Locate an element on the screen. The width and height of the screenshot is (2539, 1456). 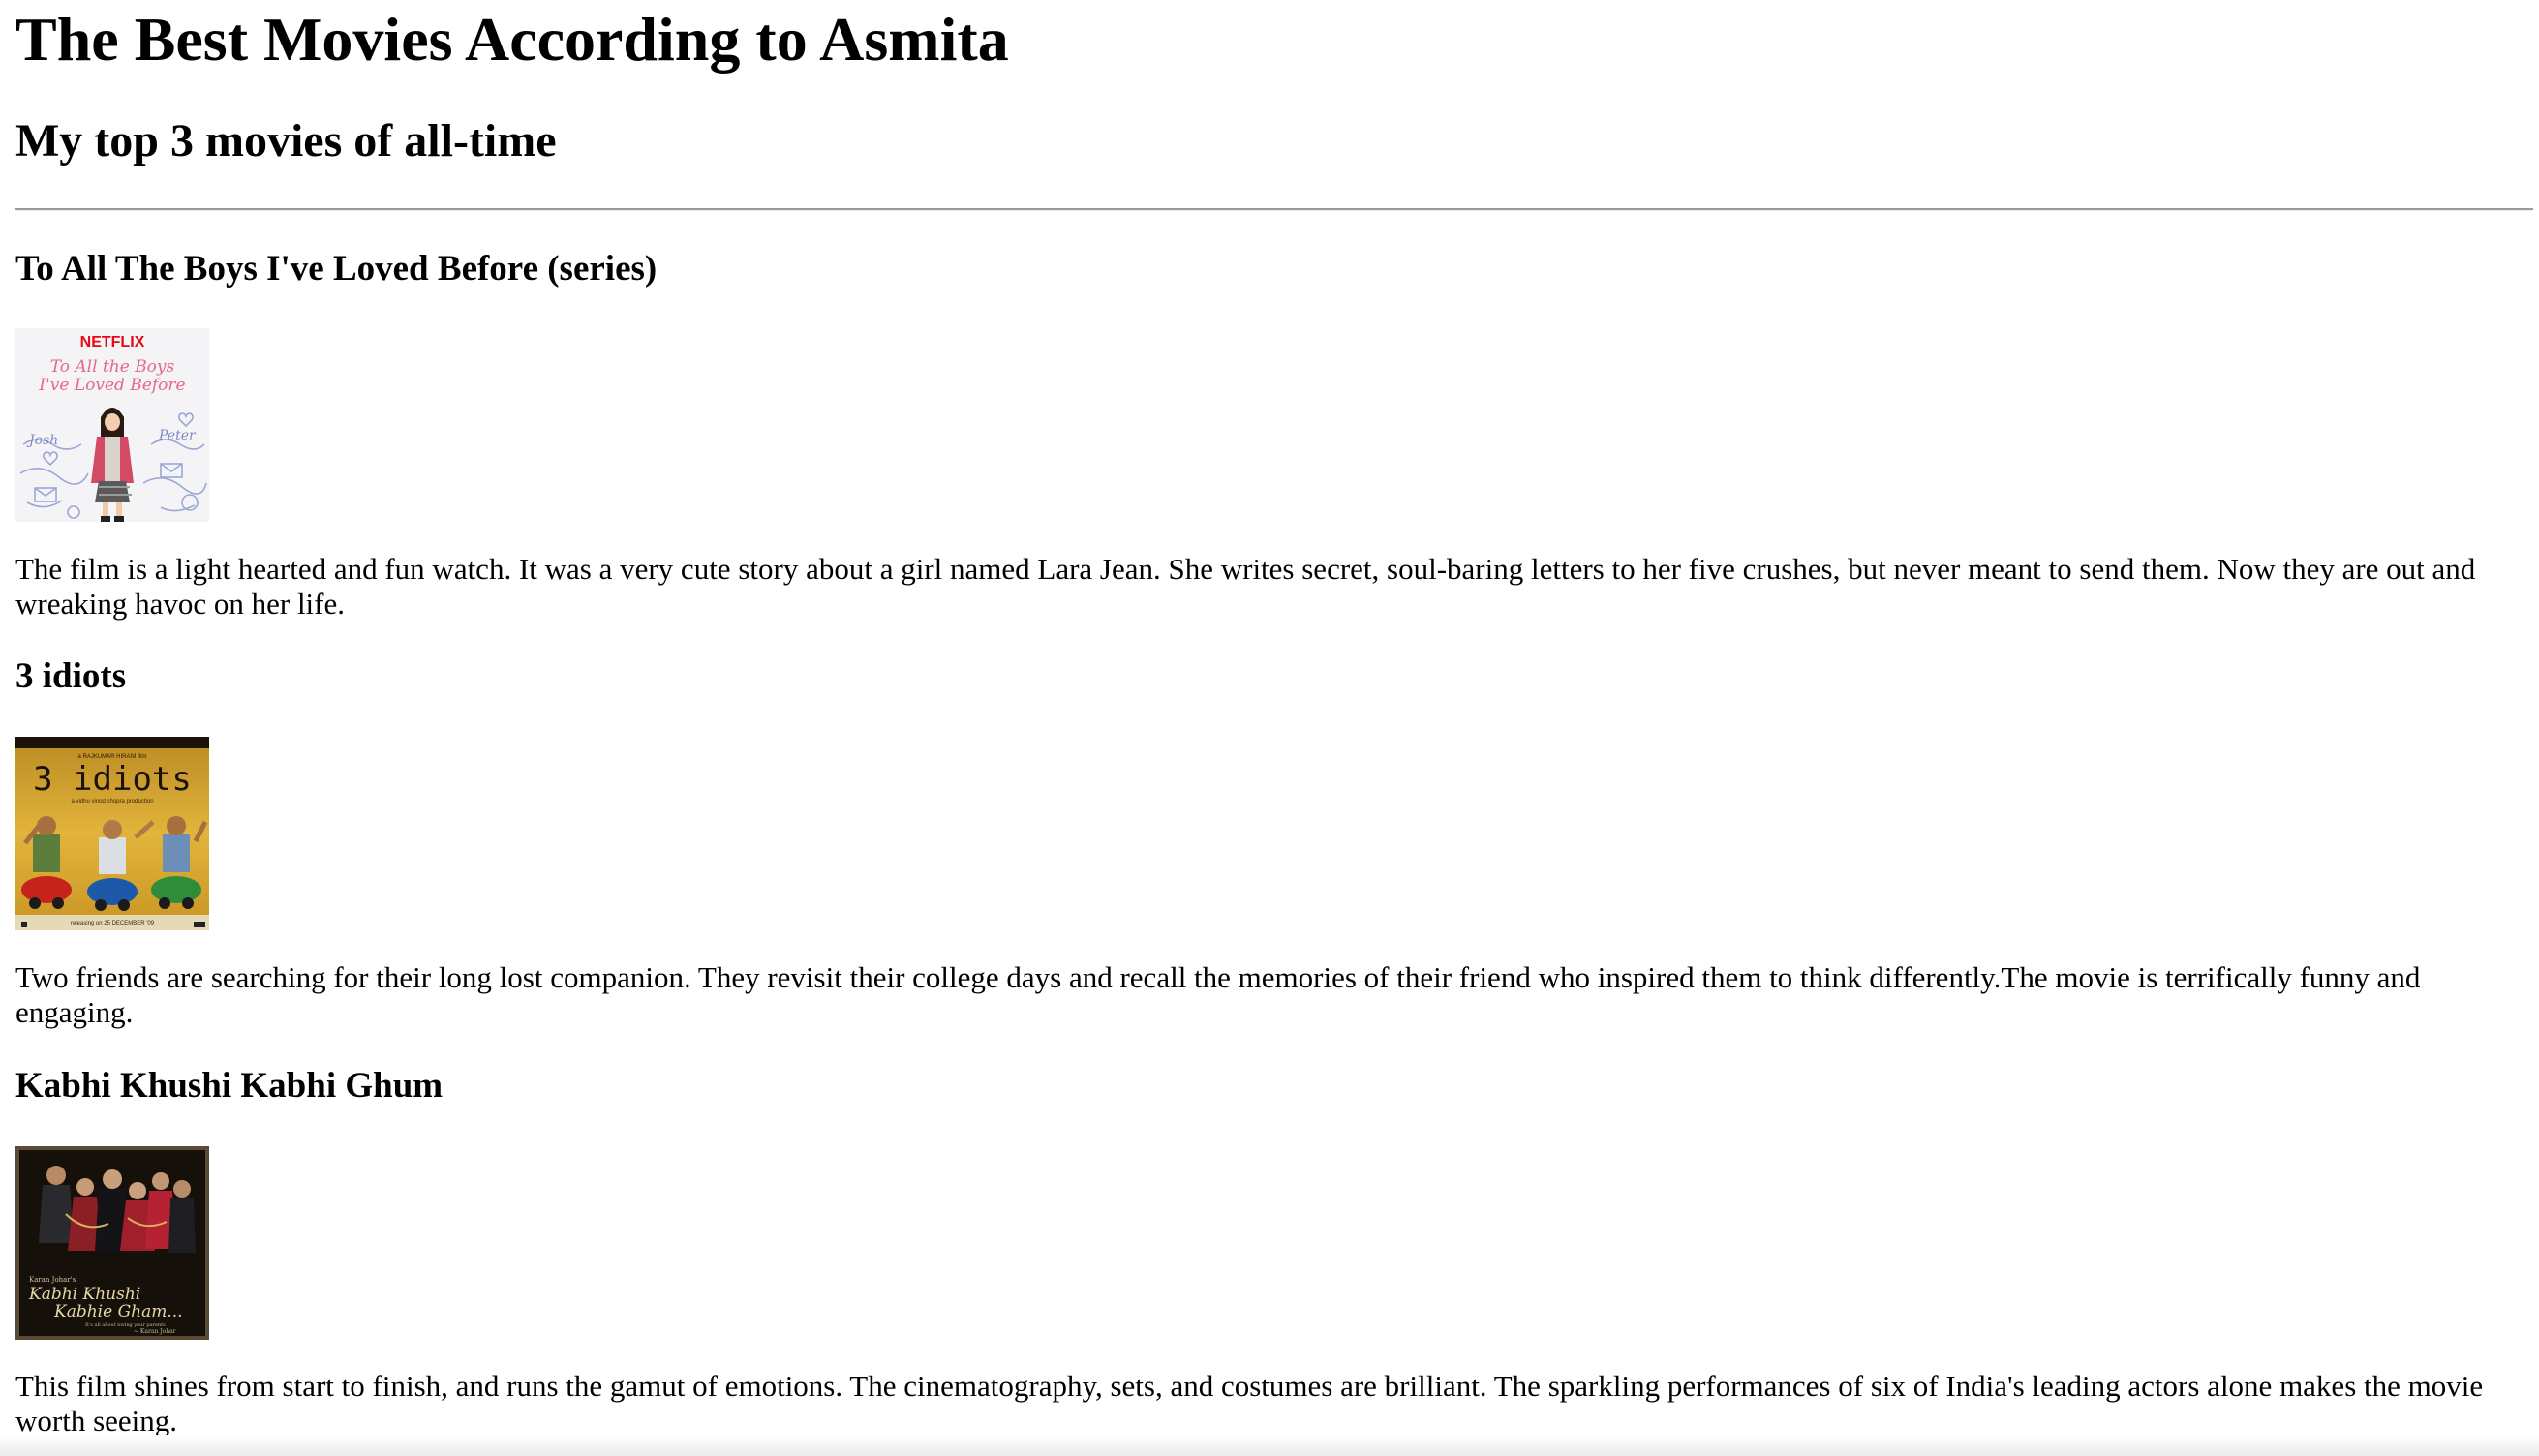
poster-release: releasing on 25 DECEMBER '09 is located at coordinates (113, 924).